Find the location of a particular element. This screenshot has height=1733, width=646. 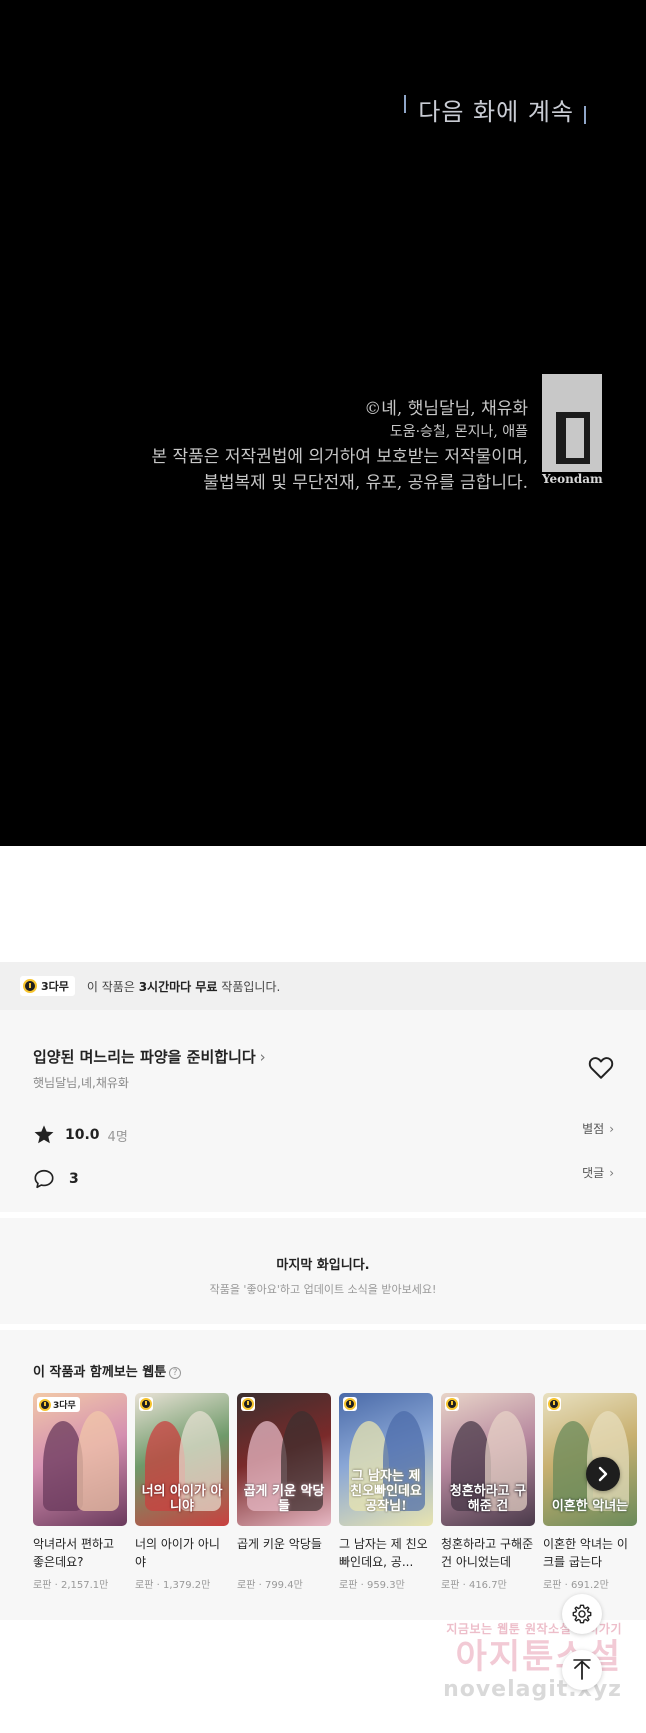

recommendation-card: 청혼하라고 구해준 건청혼하라고 구해준 건 아니었는데로판 · 416.7만 is located at coordinates (488, 1492).